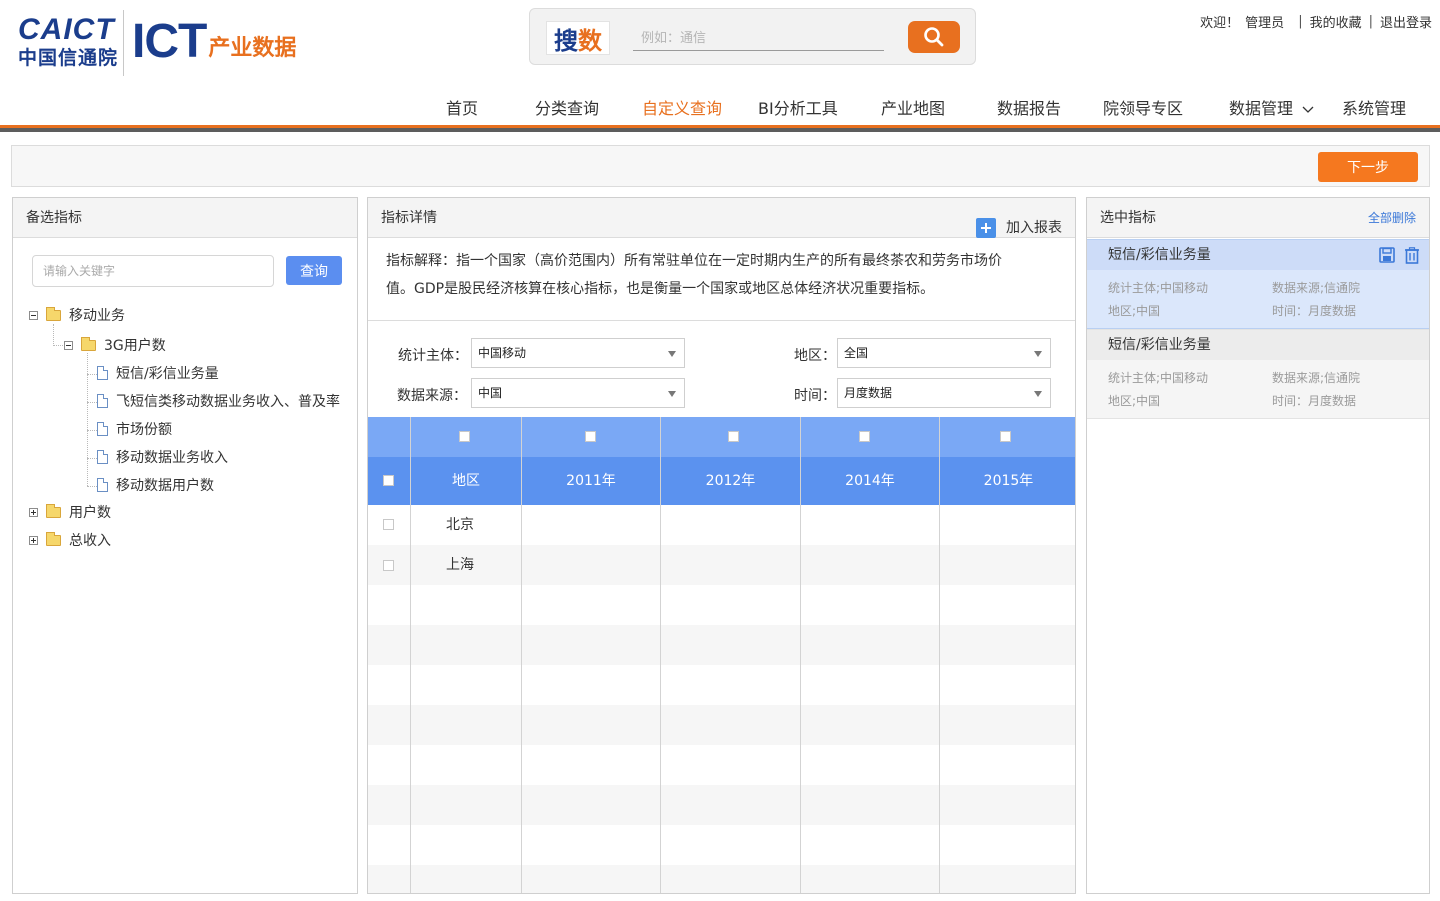 The image size is (1440, 901). Describe the element at coordinates (944, 393) in the screenshot. I see `time-select: 月度数据` at that location.